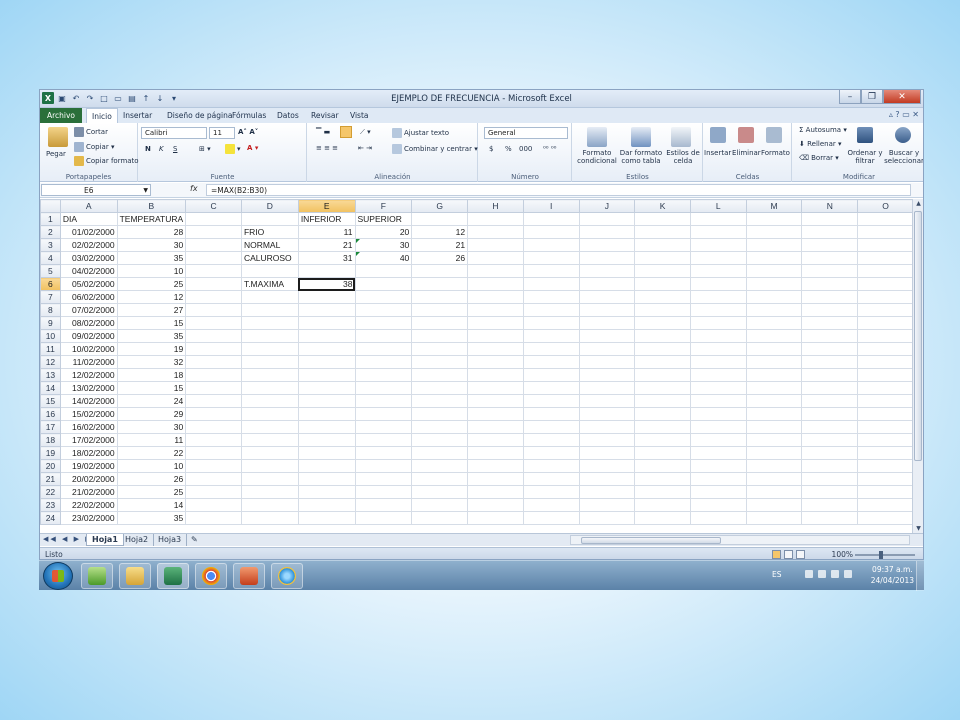 This screenshot has height=720, width=960. Describe the element at coordinates (830, 323) in the screenshot. I see `cell-n9` at that location.